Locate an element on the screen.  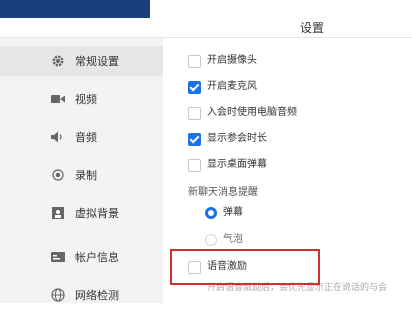
sidebar-item-network-test: 网络检测 is located at coordinates (81, 295).